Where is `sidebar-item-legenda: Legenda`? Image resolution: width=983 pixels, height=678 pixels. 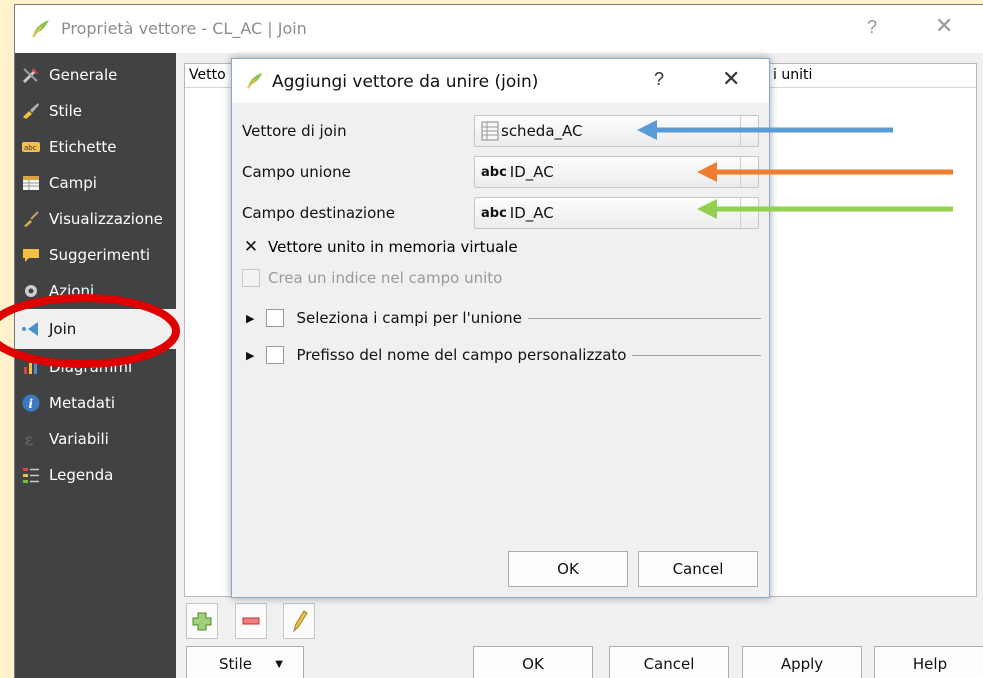 sidebar-item-legenda: Legenda is located at coordinates (95, 475).